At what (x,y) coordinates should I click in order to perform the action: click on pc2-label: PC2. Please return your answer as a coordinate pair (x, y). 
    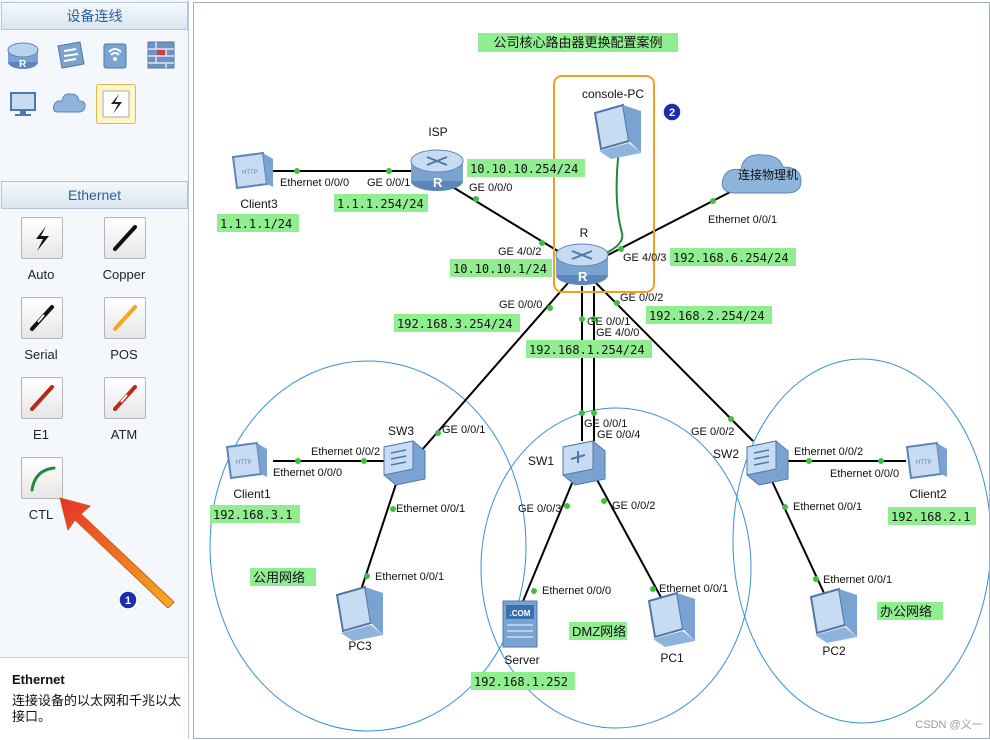
    Looking at the image, I should click on (834, 651).